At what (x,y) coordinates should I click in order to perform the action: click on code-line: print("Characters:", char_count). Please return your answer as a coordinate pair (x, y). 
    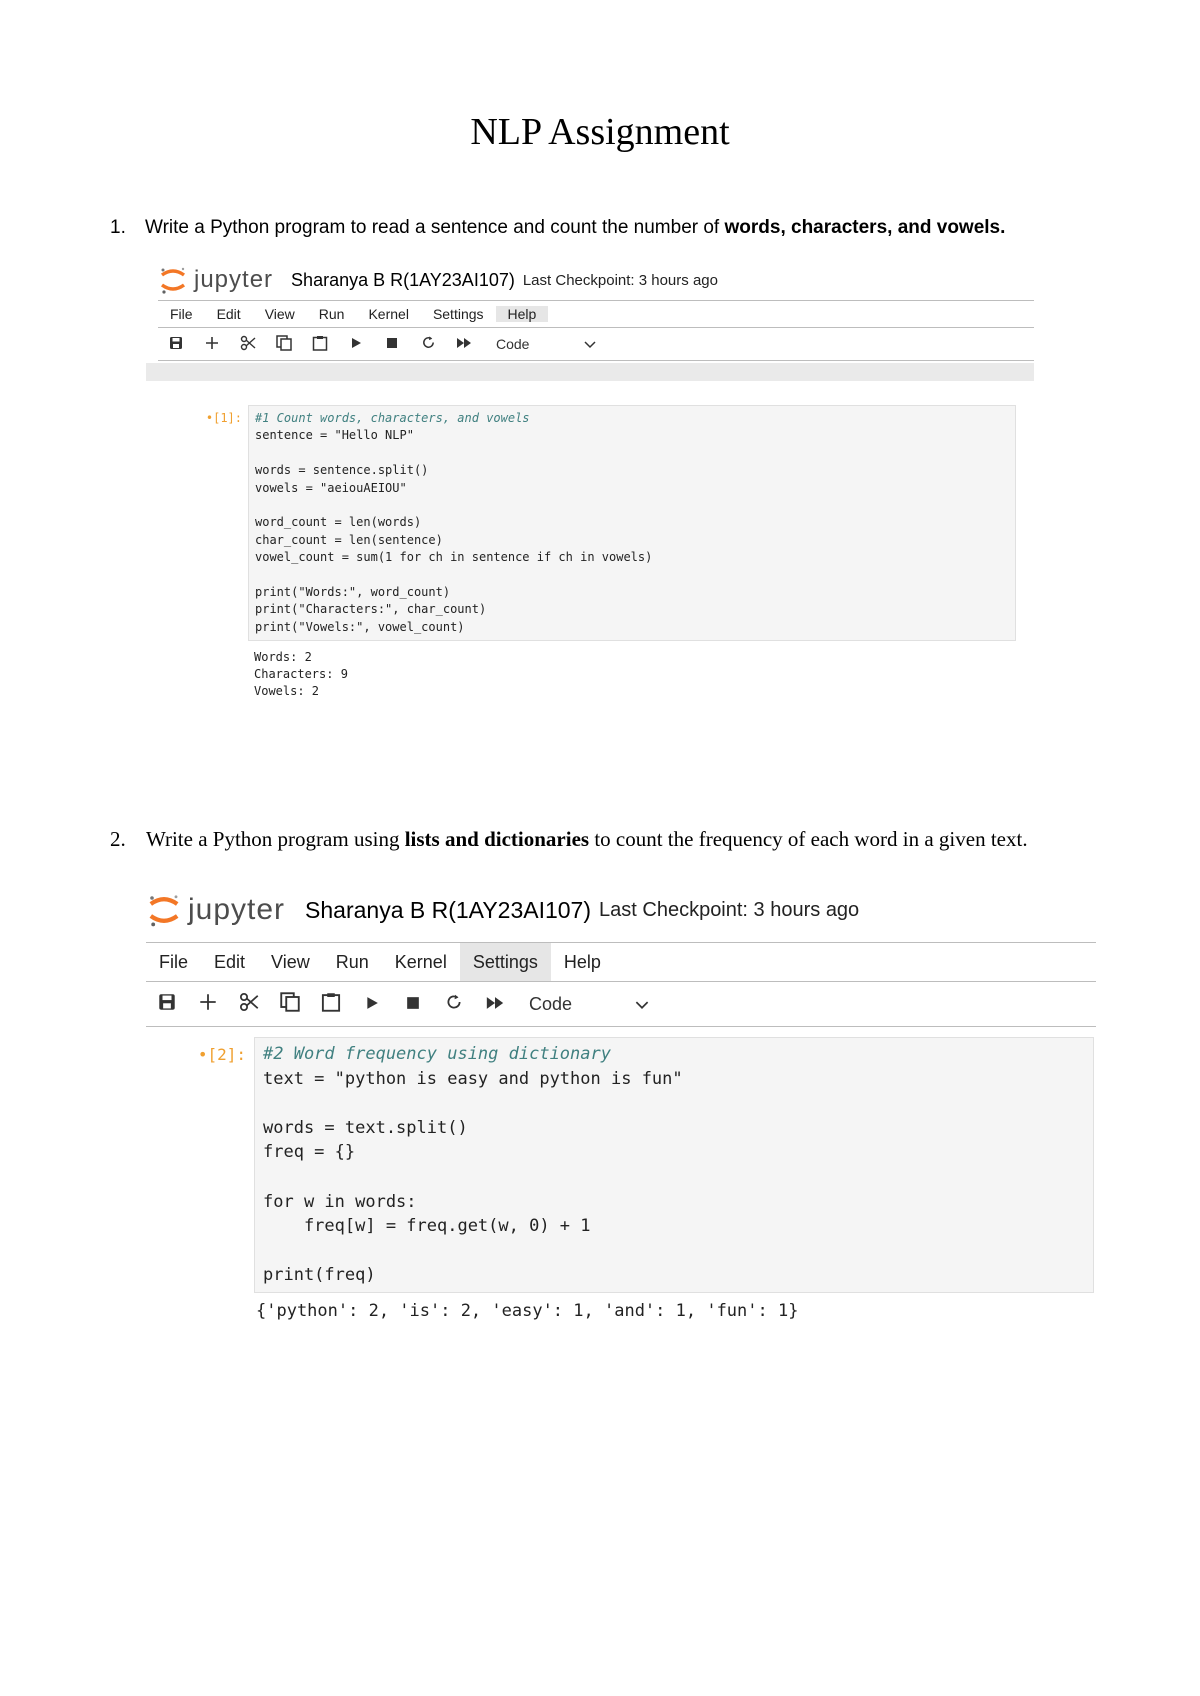
    Looking at the image, I should click on (371, 609).